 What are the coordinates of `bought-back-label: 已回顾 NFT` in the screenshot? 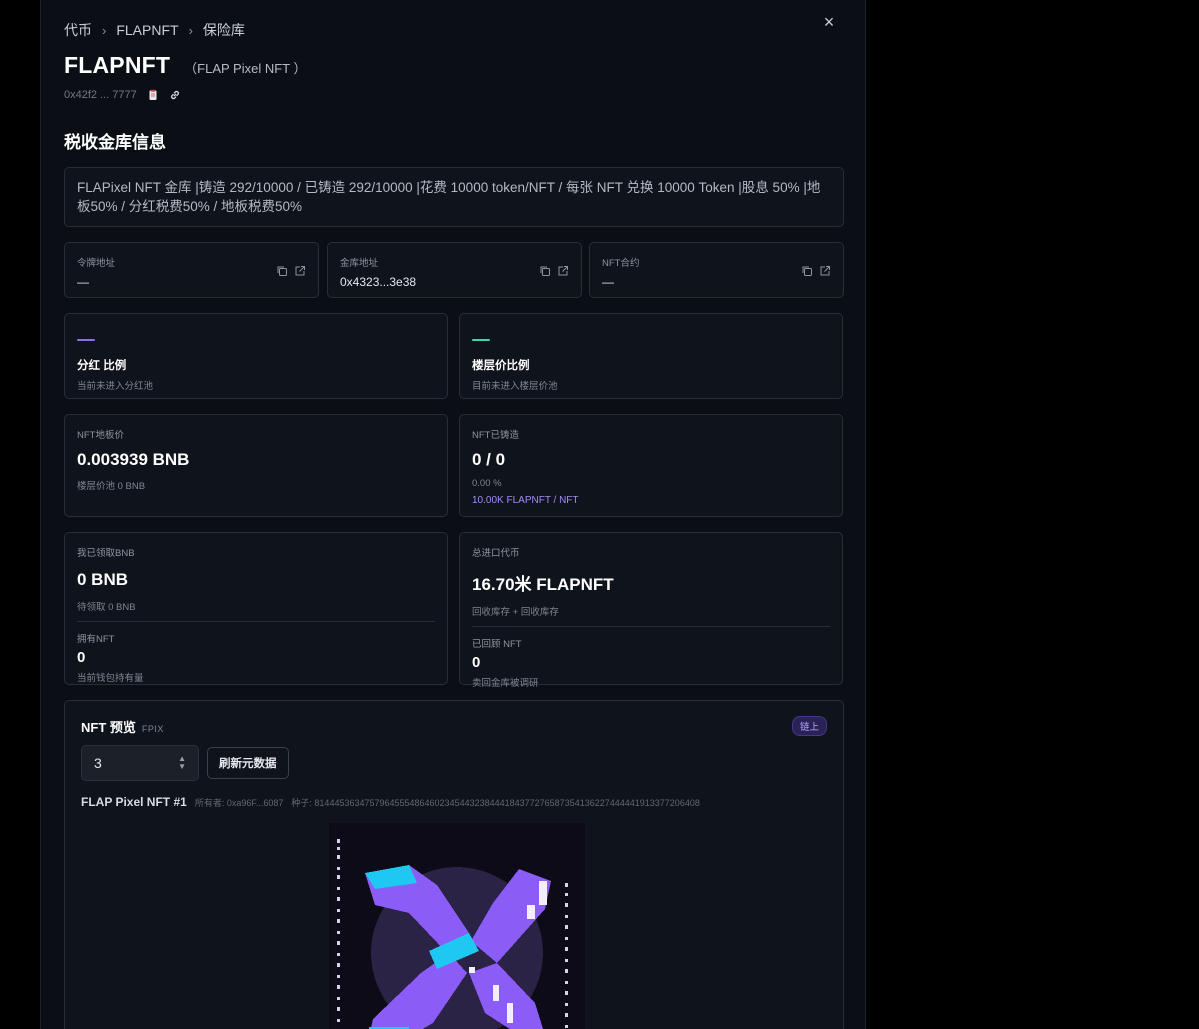 It's located at (497, 644).